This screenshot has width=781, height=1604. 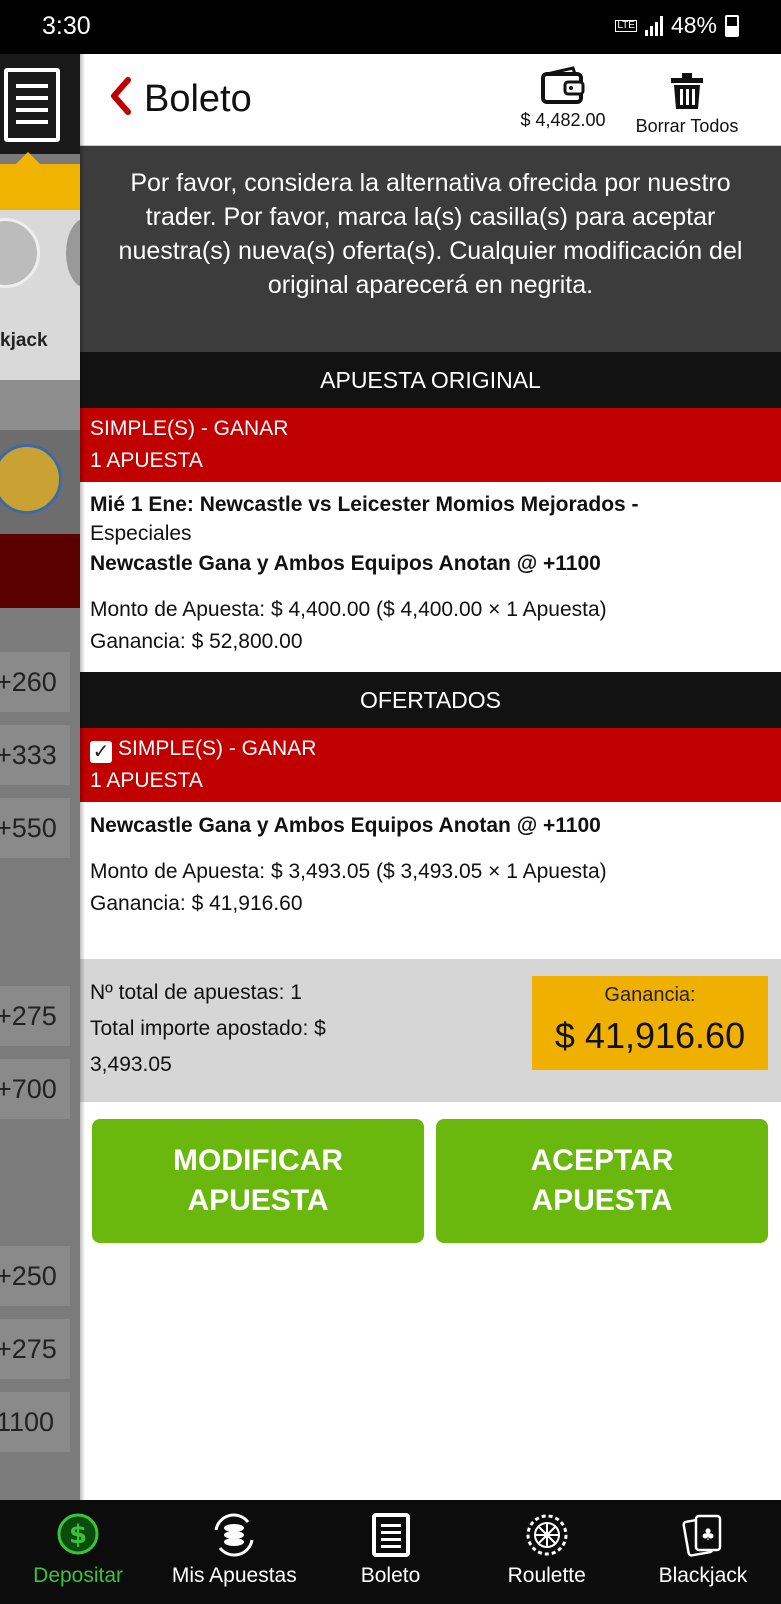 I want to click on promo-banner, so click(x=40, y=482).